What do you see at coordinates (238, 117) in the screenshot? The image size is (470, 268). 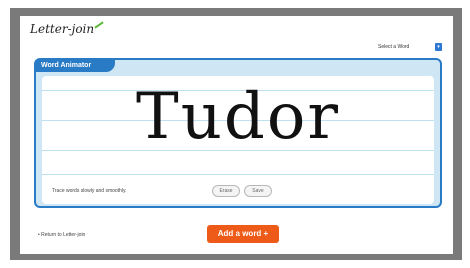 I see `traced-word: Tudor` at bounding box center [238, 117].